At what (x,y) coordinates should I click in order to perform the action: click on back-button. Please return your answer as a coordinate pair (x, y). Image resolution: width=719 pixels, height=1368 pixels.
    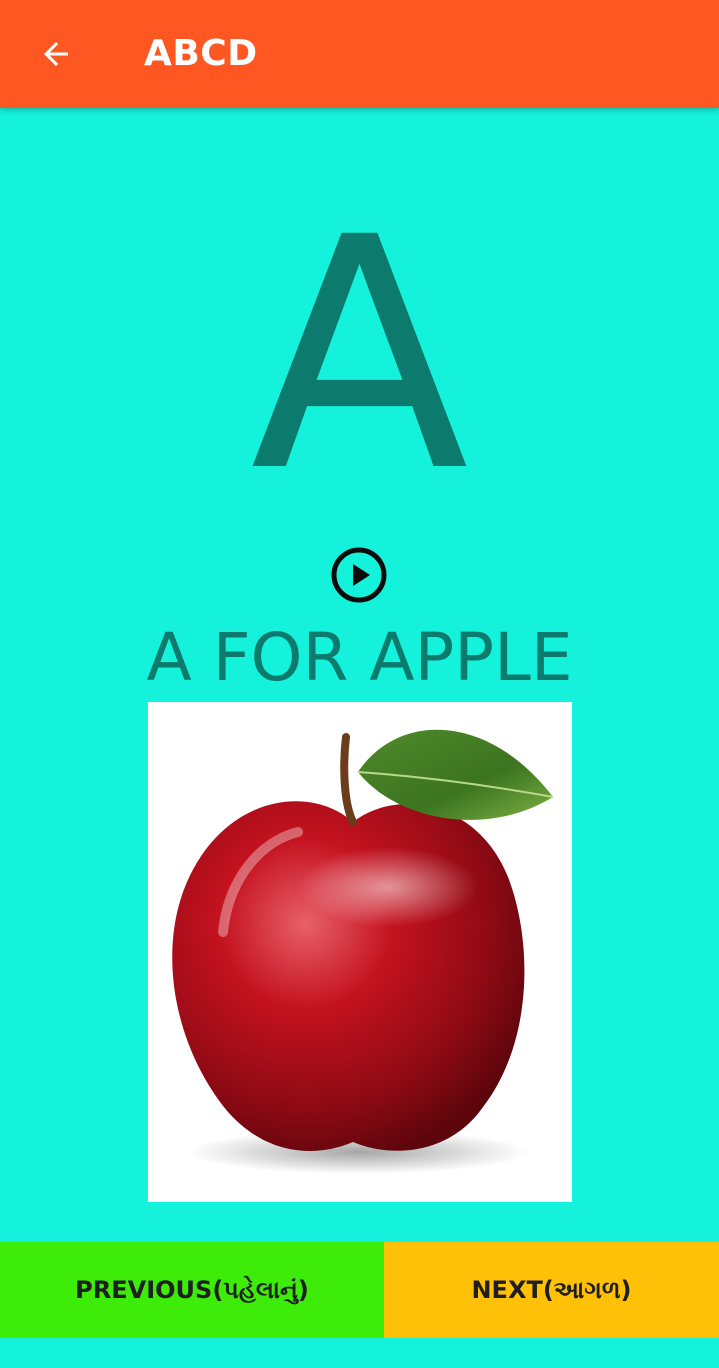
    Looking at the image, I should click on (56, 54).